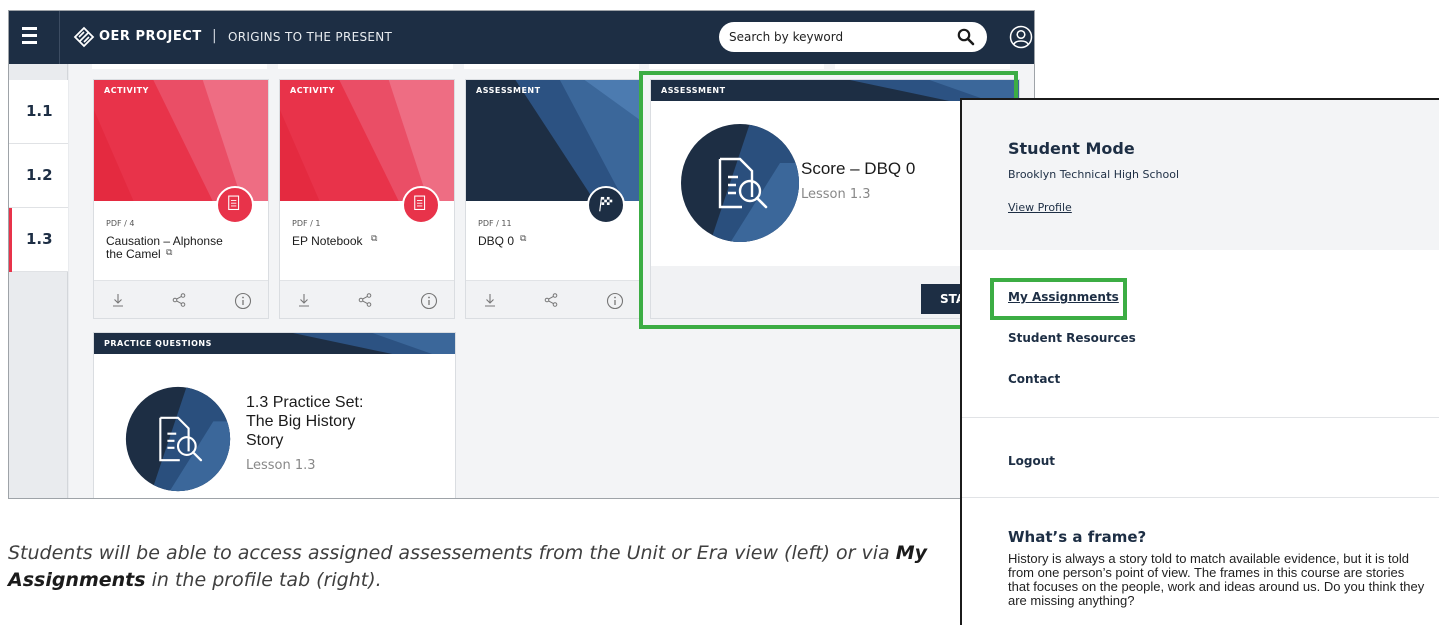  What do you see at coordinates (178, 439) in the screenshot?
I see `practice-search-document-icon` at bounding box center [178, 439].